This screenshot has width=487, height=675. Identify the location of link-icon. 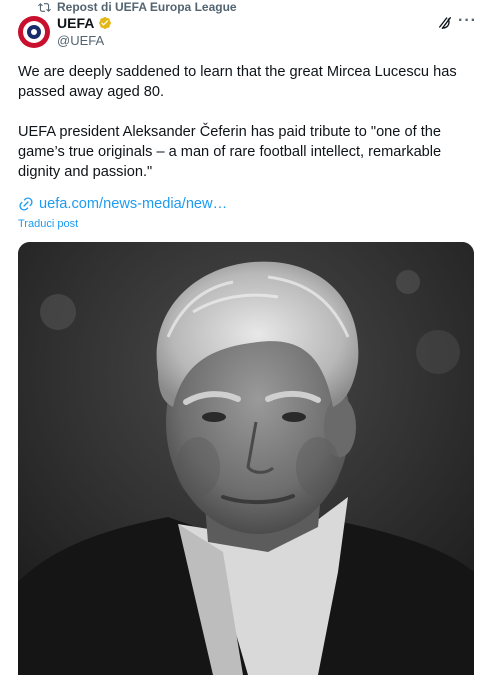
(26, 204).